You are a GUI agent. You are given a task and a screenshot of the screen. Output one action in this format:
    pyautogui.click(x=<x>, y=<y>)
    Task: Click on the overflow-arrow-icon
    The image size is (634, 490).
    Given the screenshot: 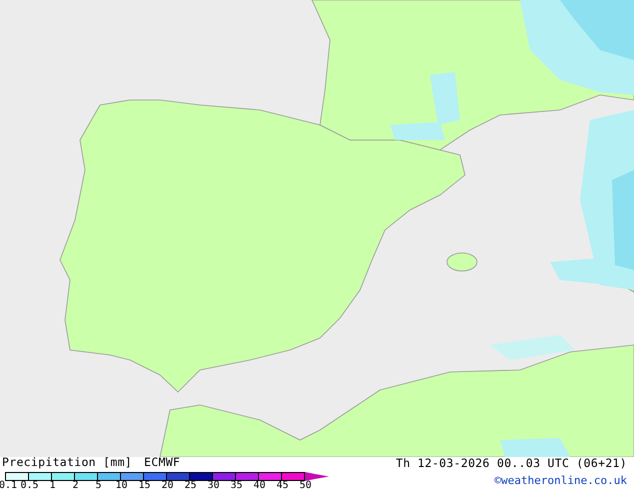 What is the action you would take?
    pyautogui.click(x=317, y=476)
    